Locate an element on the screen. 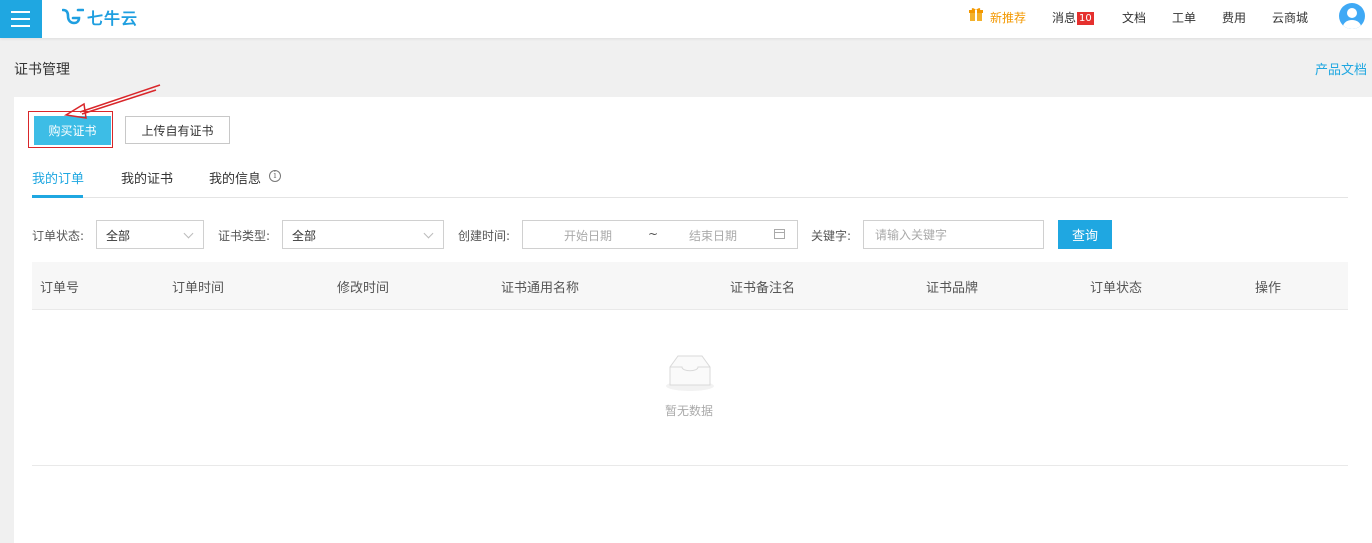  nav-billing-link: 费用 is located at coordinates (1234, 17).